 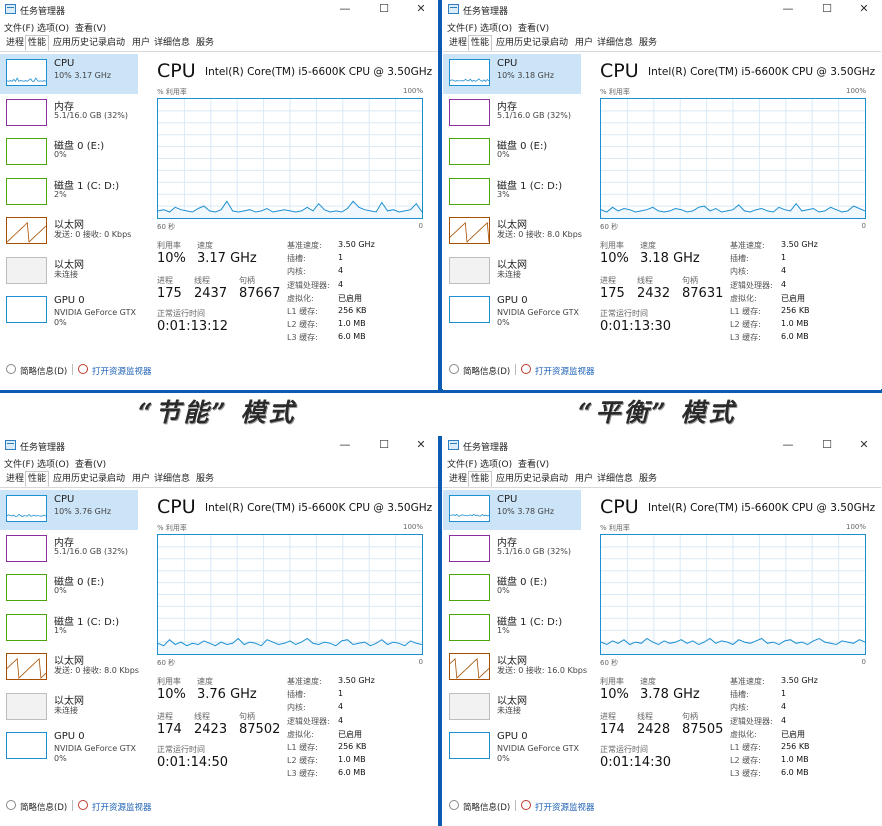 I want to click on sidebar-item-cpu: CPU 10% 3.76 GHz, so click(x=69, y=510).